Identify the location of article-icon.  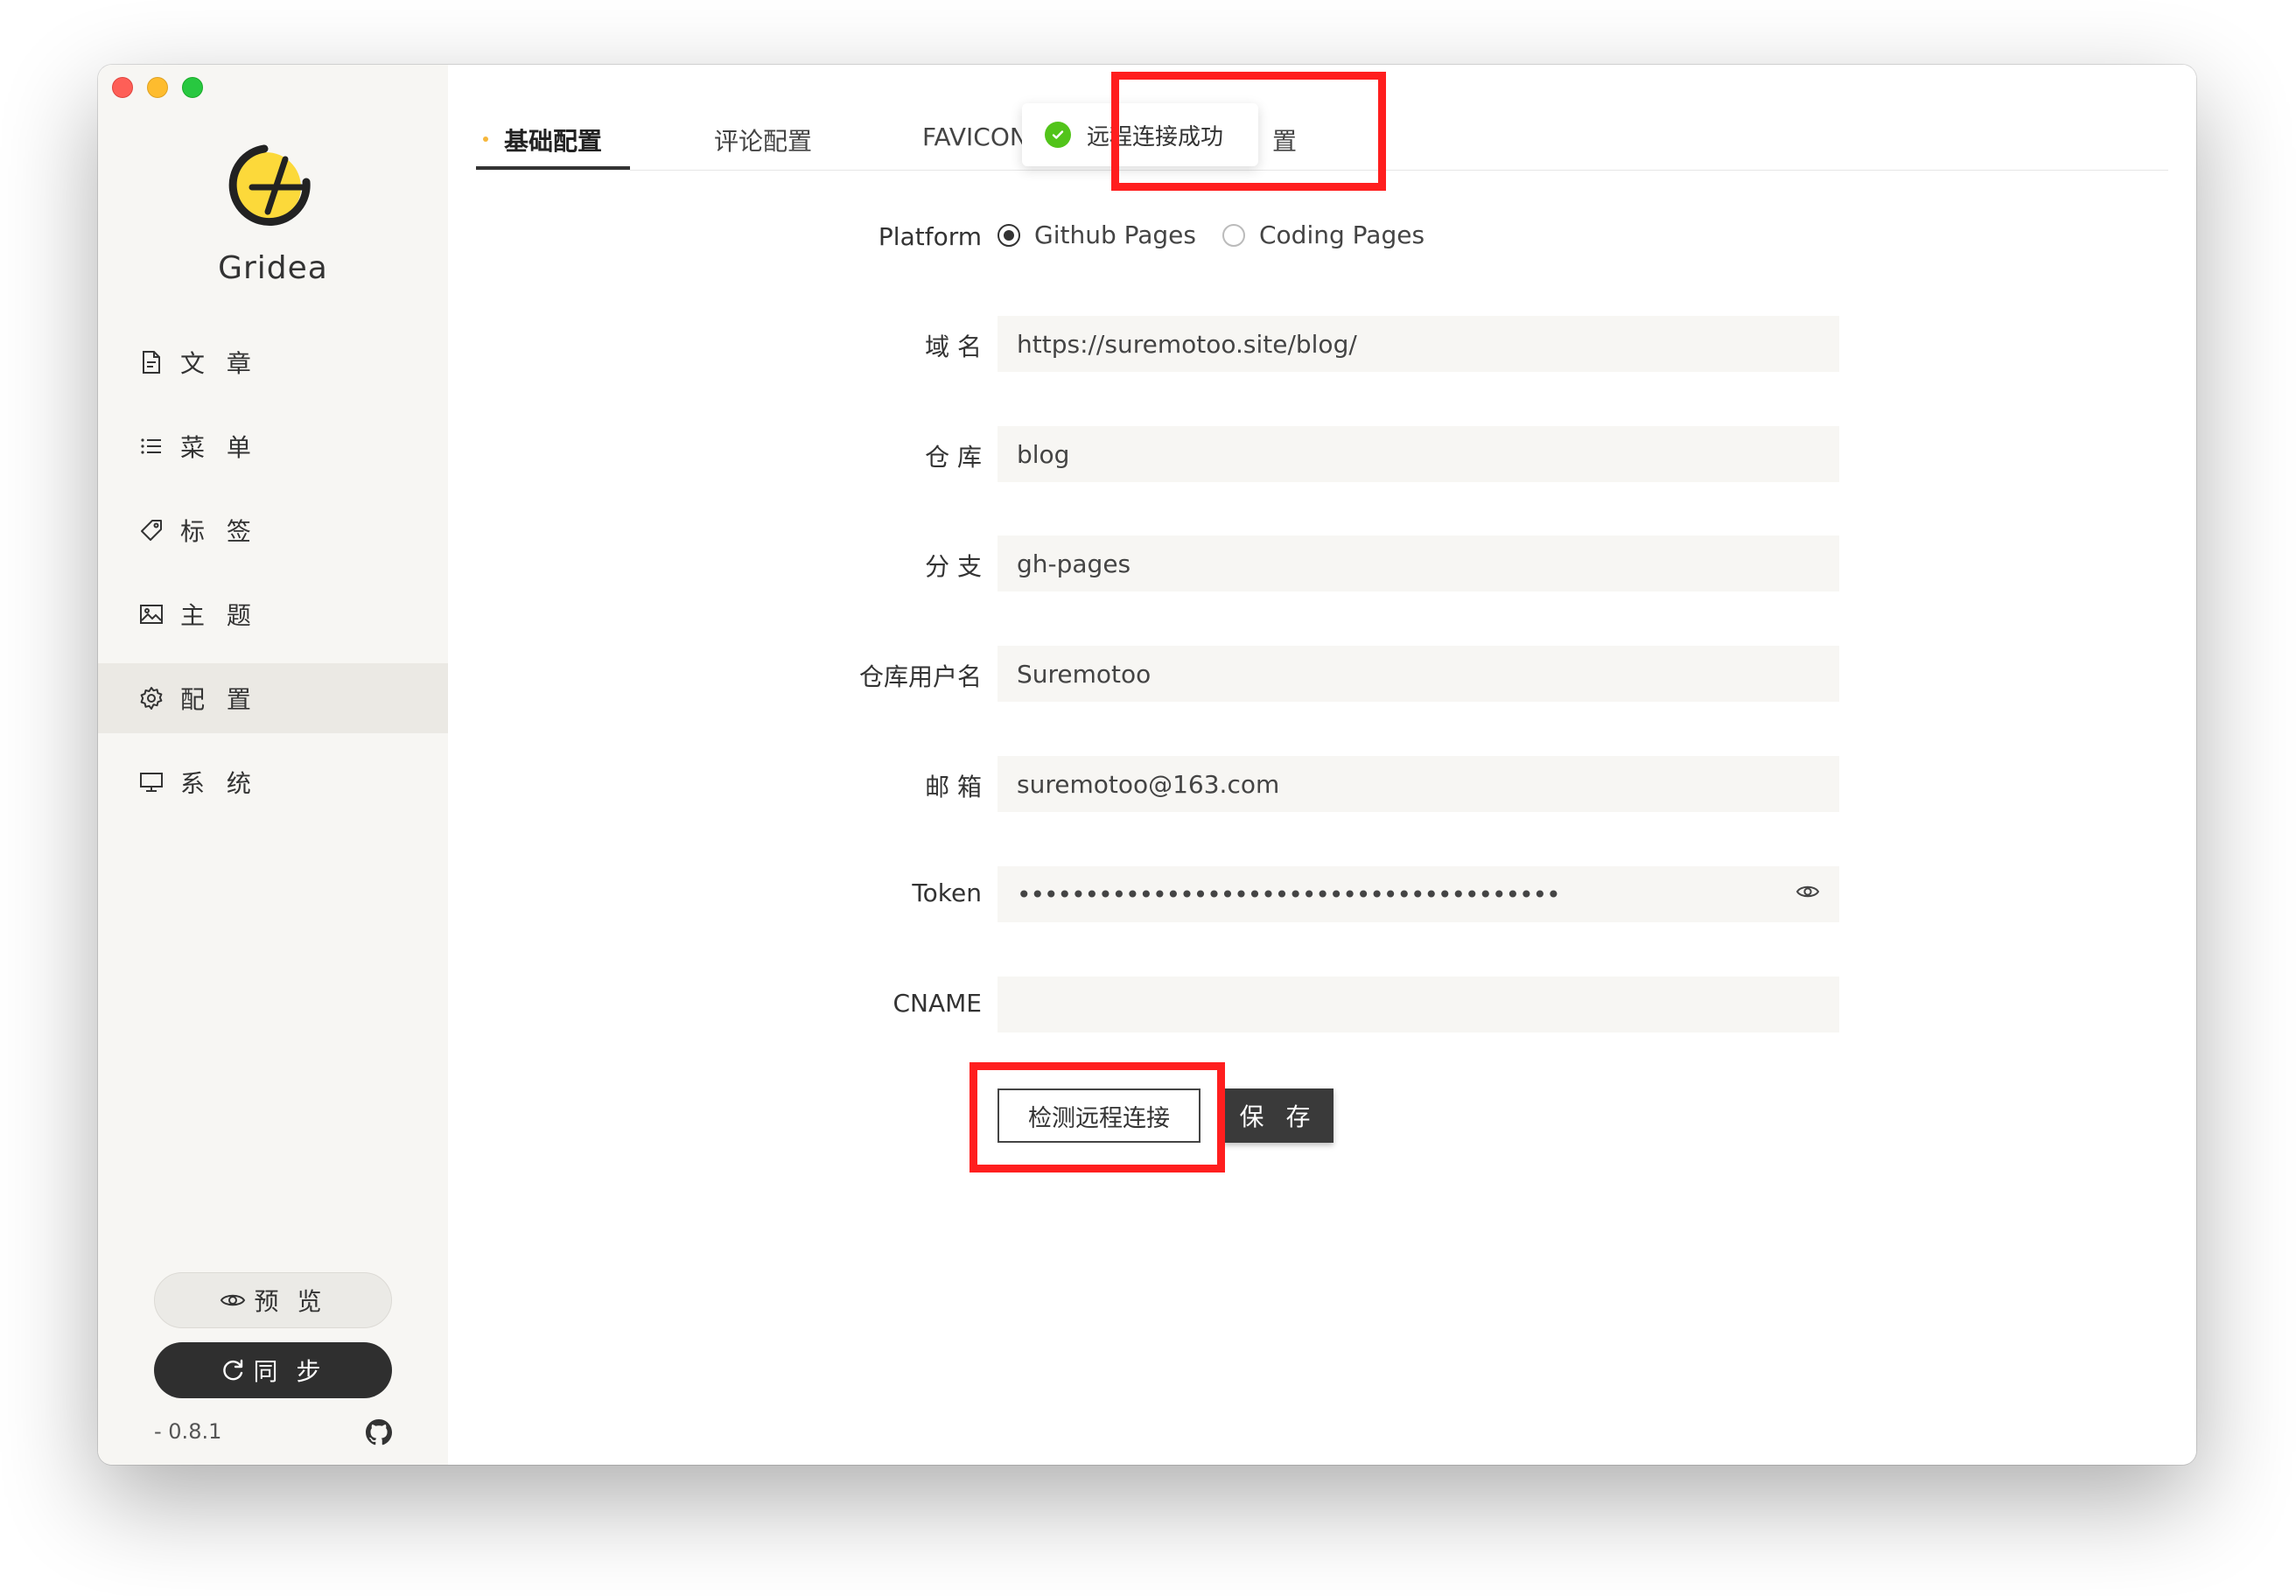
(151, 362).